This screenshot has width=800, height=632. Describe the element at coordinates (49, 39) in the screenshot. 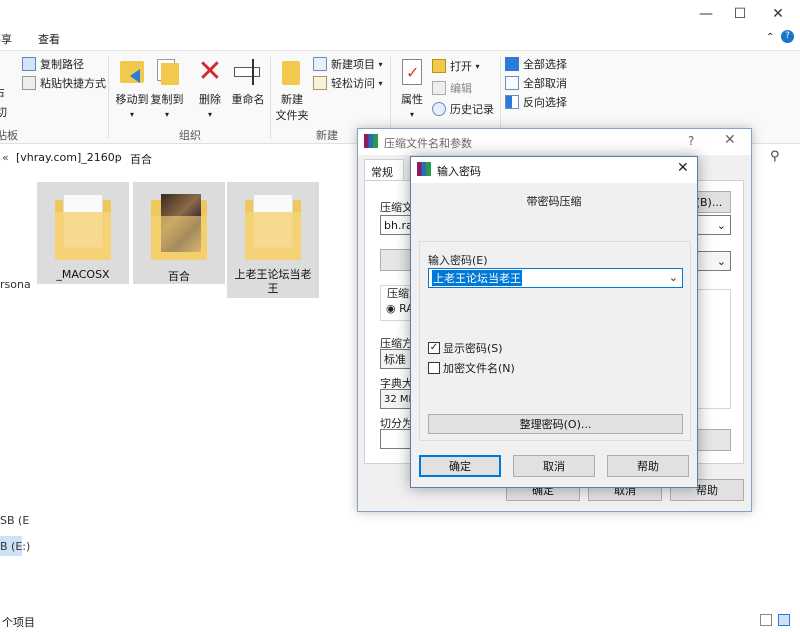

I see `menu-view: 查看` at that location.